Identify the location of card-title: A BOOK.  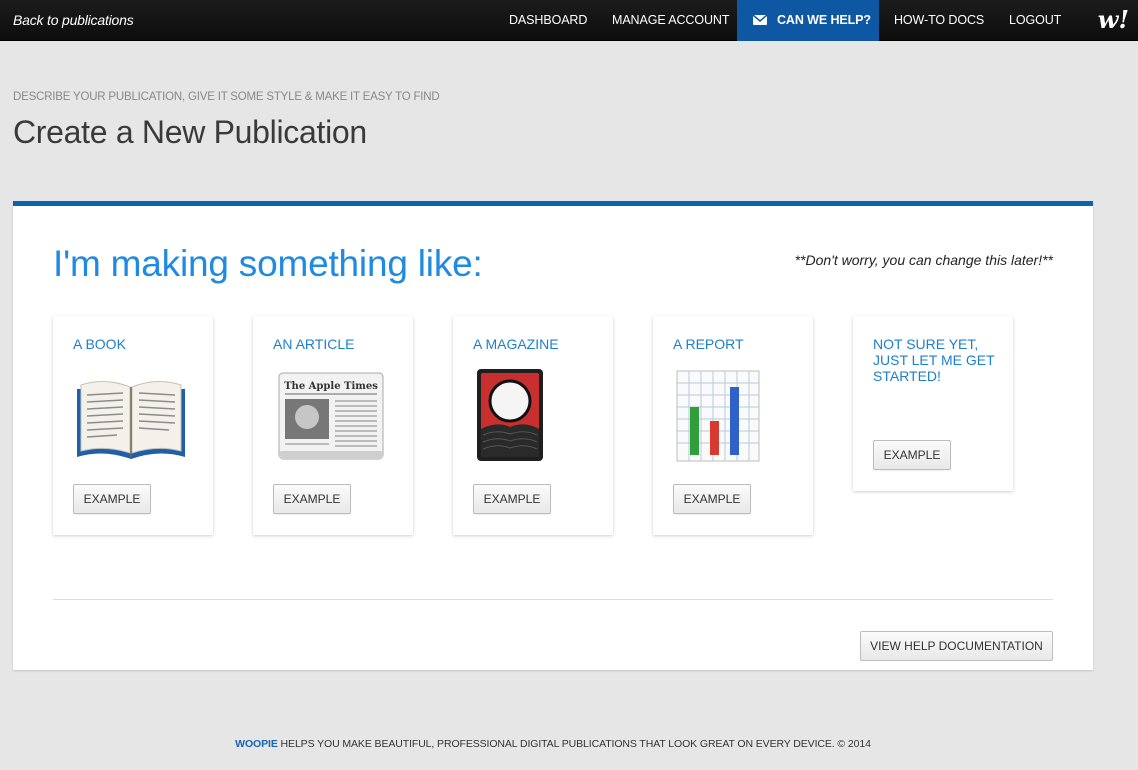
(99, 344).